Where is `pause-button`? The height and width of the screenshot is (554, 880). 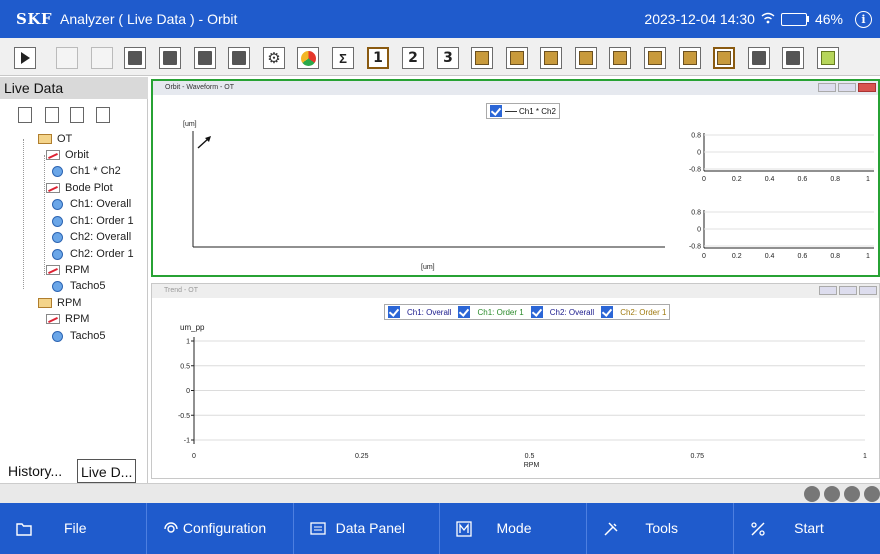 pause-button is located at coordinates (67, 58).